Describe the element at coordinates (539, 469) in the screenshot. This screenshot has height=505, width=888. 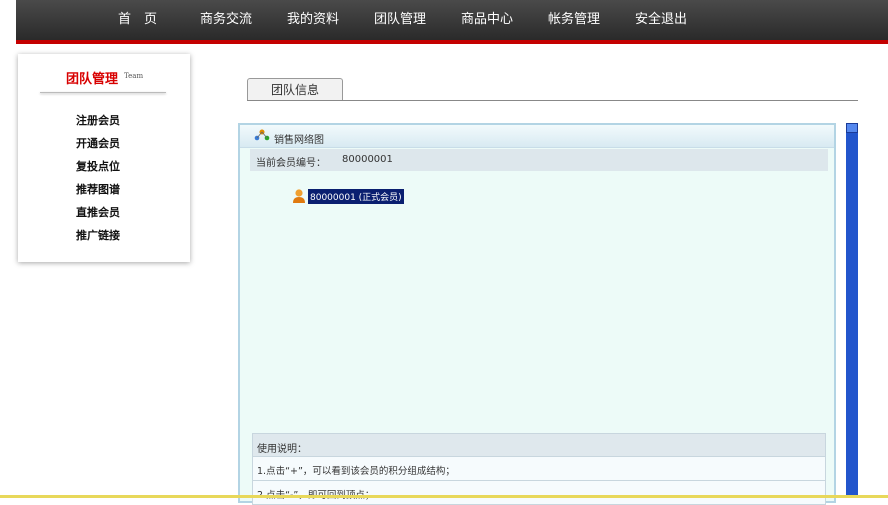
I see `usage-note-row: 1.点击“+”，可以看到该会员的积分组成结构；` at that location.